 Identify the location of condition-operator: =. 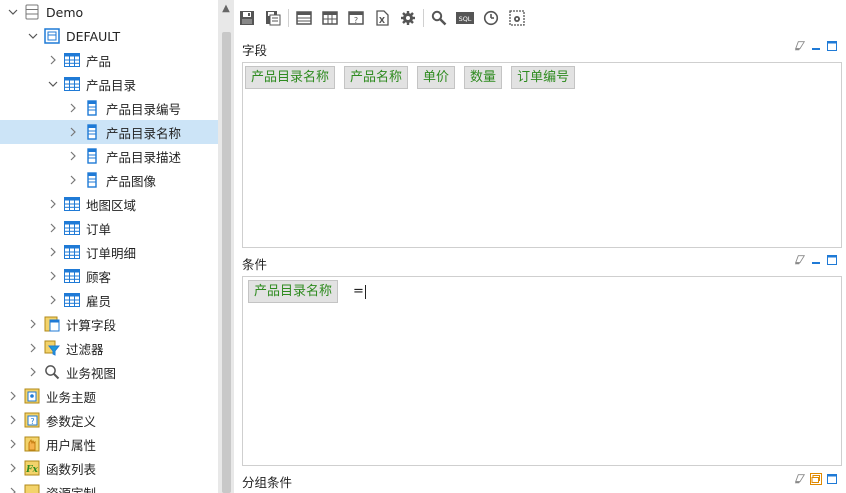
(359, 291).